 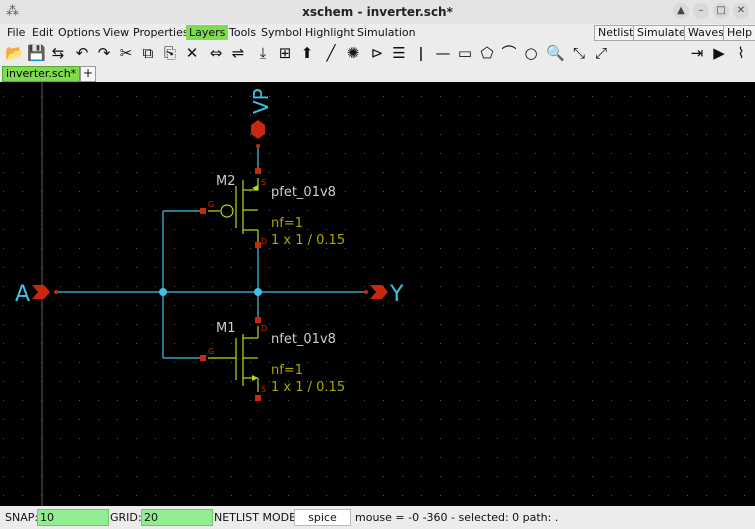 What do you see at coordinates (148, 53) in the screenshot?
I see `copy-icon: ⧉` at bounding box center [148, 53].